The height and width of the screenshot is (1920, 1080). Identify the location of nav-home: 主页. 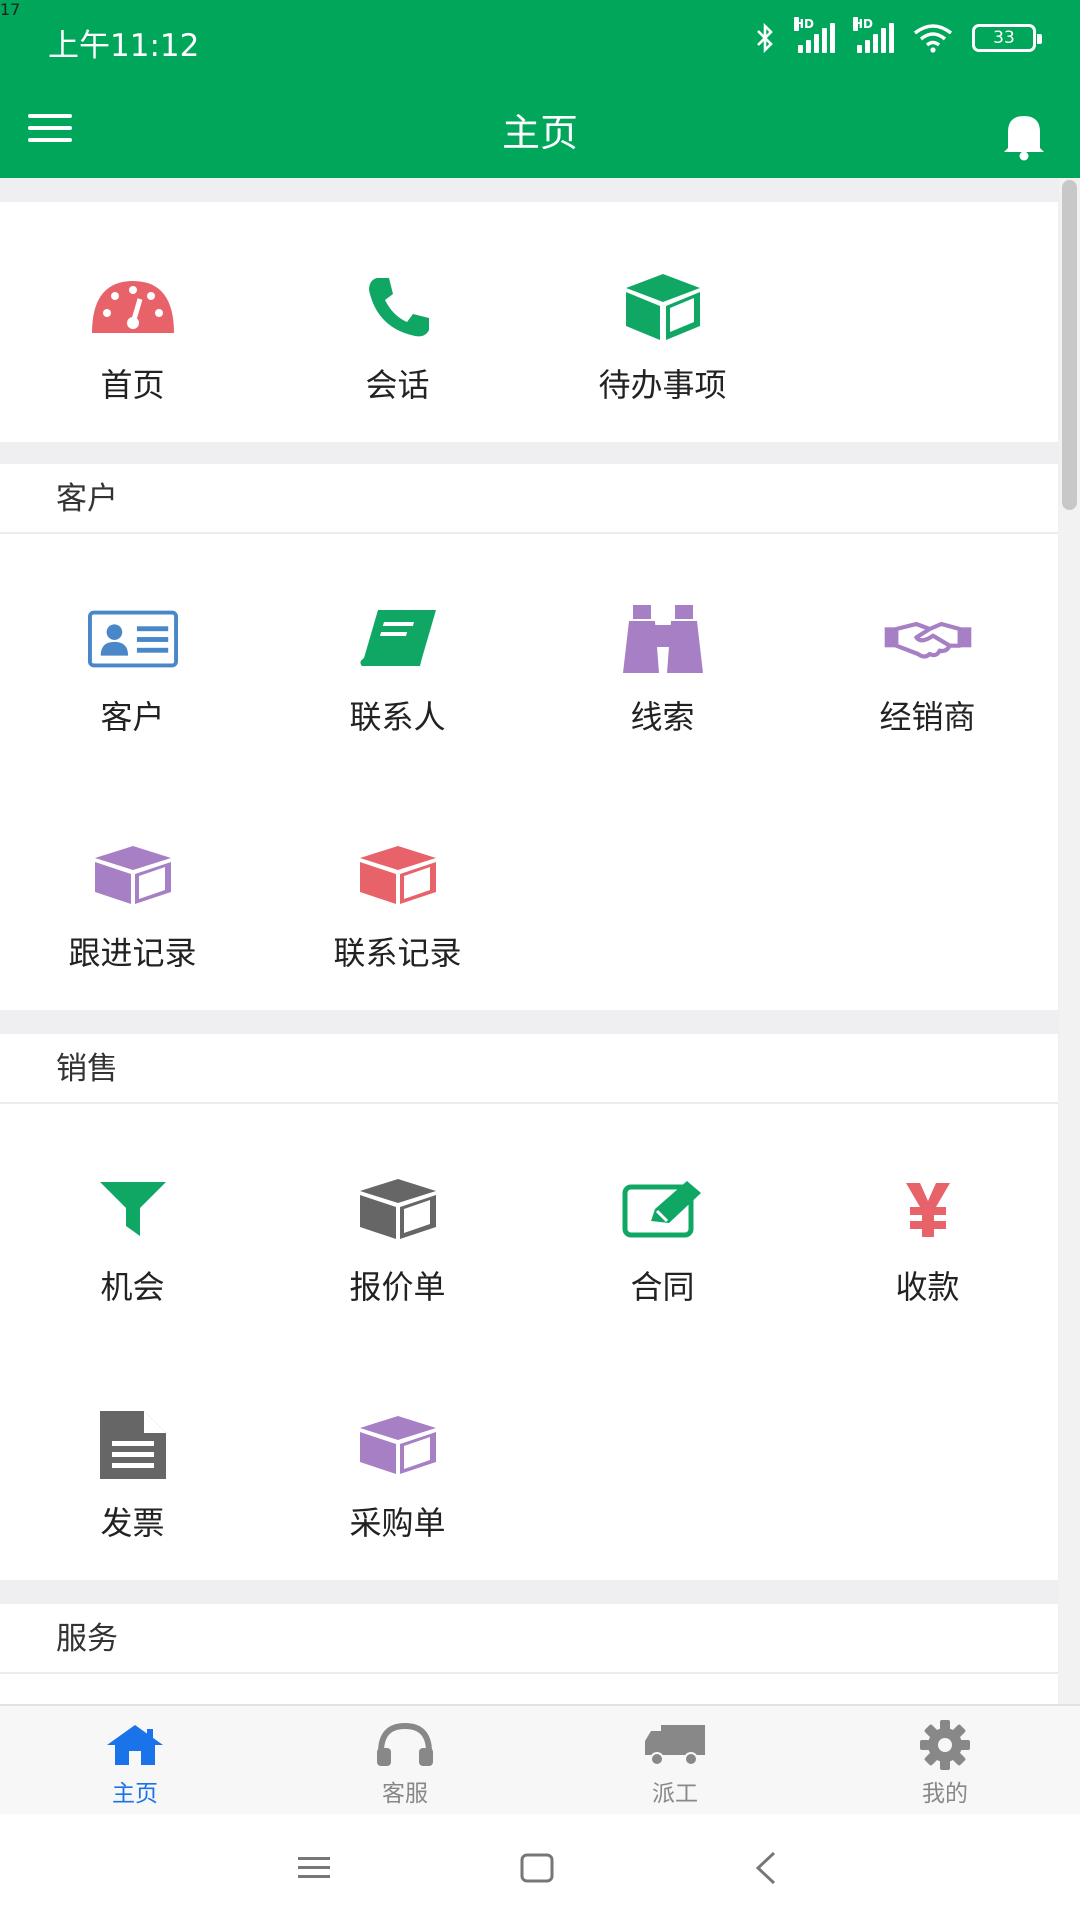
(135, 1760).